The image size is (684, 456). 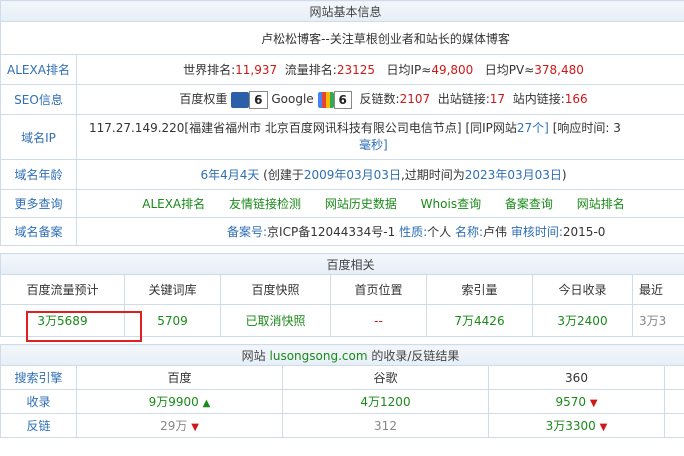 What do you see at coordinates (38, 231) in the screenshot?
I see `icp-label: 域名备案` at bounding box center [38, 231].